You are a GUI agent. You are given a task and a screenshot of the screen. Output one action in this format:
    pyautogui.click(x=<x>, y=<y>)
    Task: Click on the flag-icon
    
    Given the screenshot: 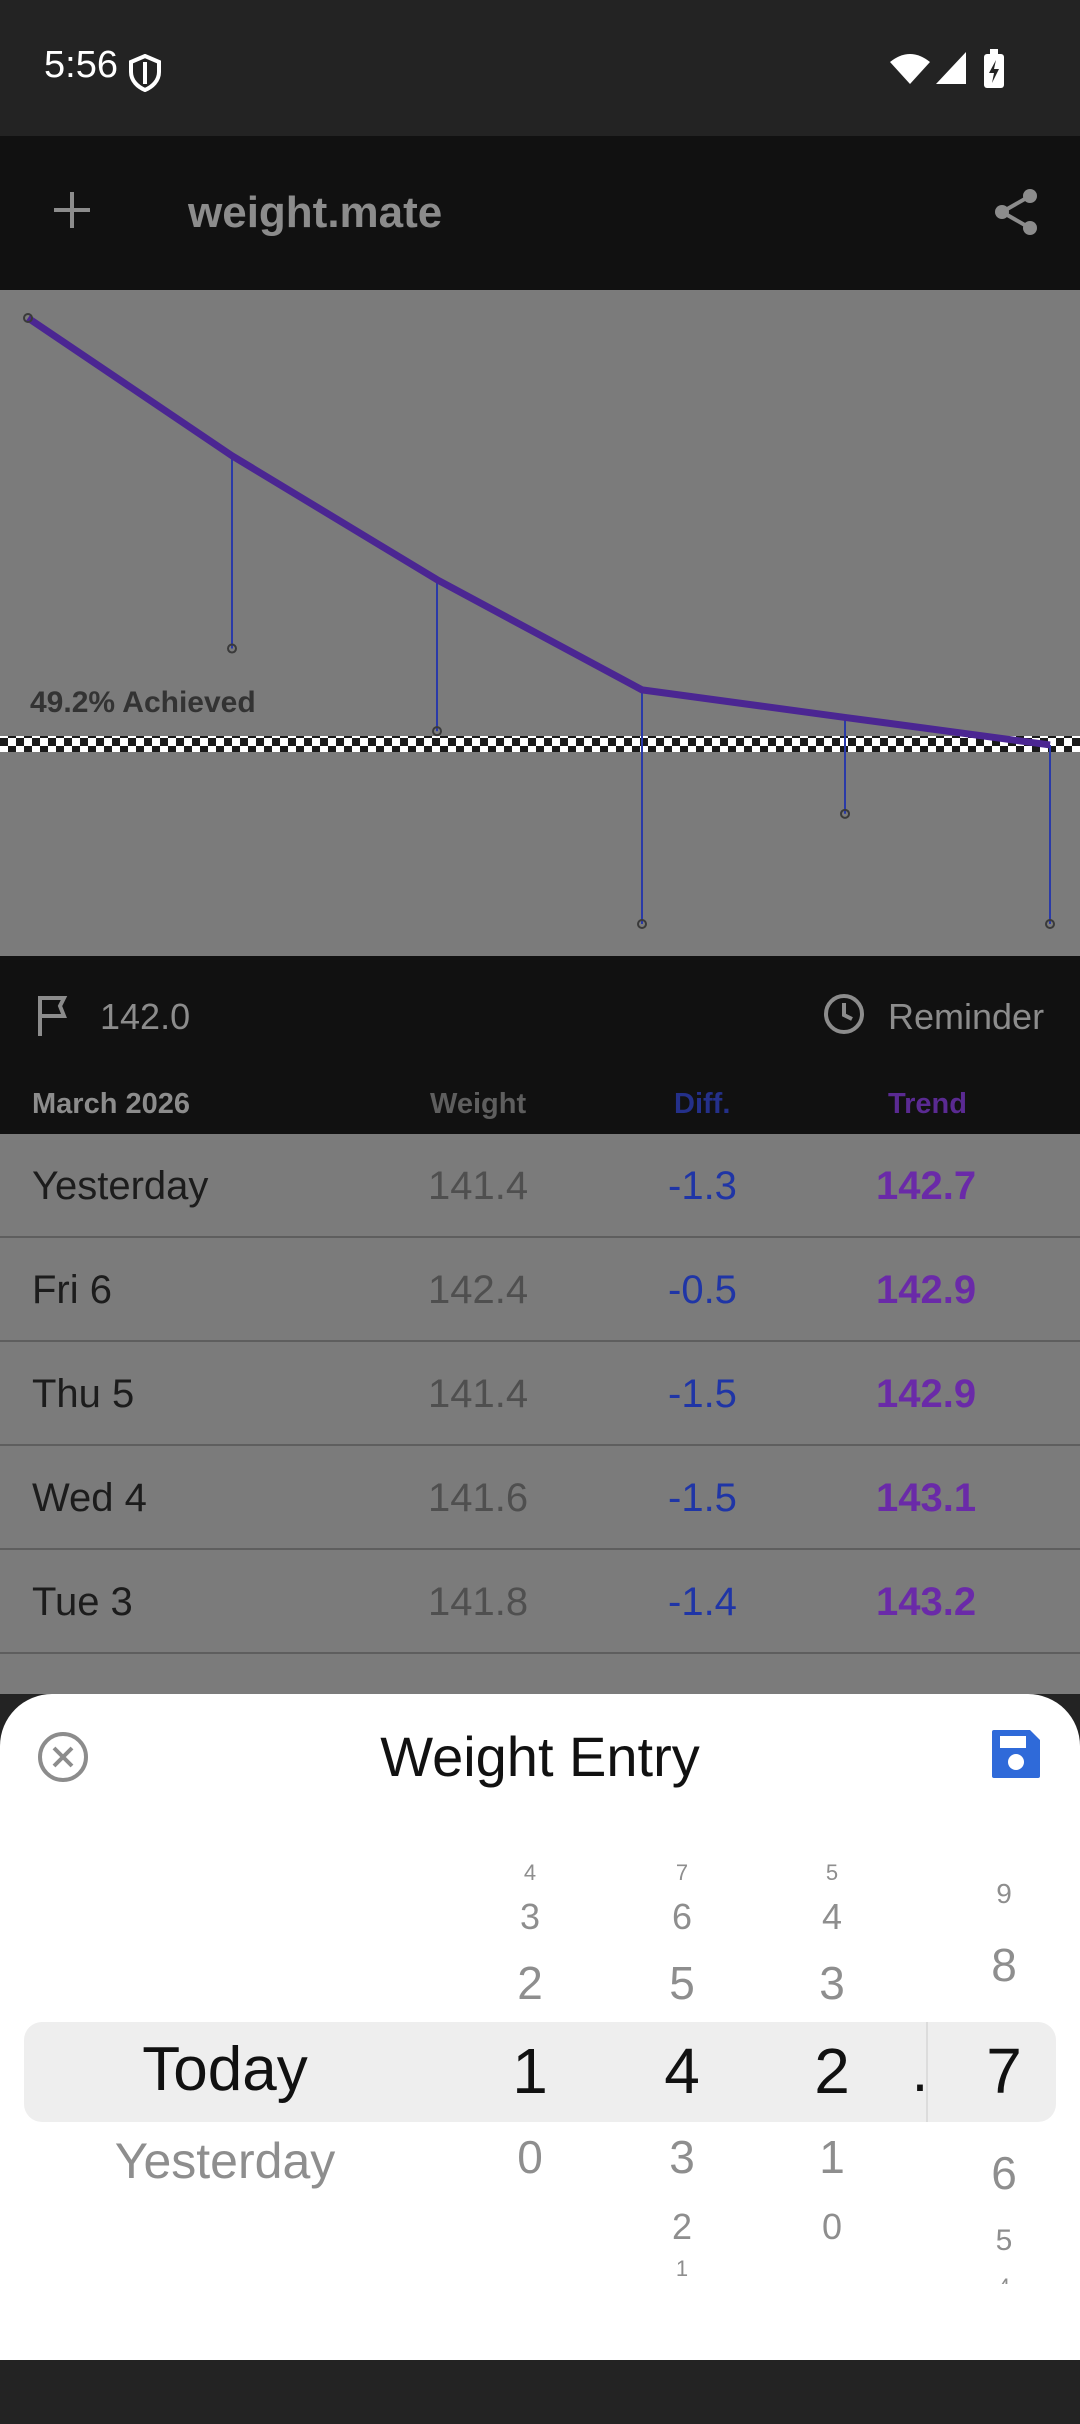 What is the action you would take?
    pyautogui.click(x=53, y=1016)
    